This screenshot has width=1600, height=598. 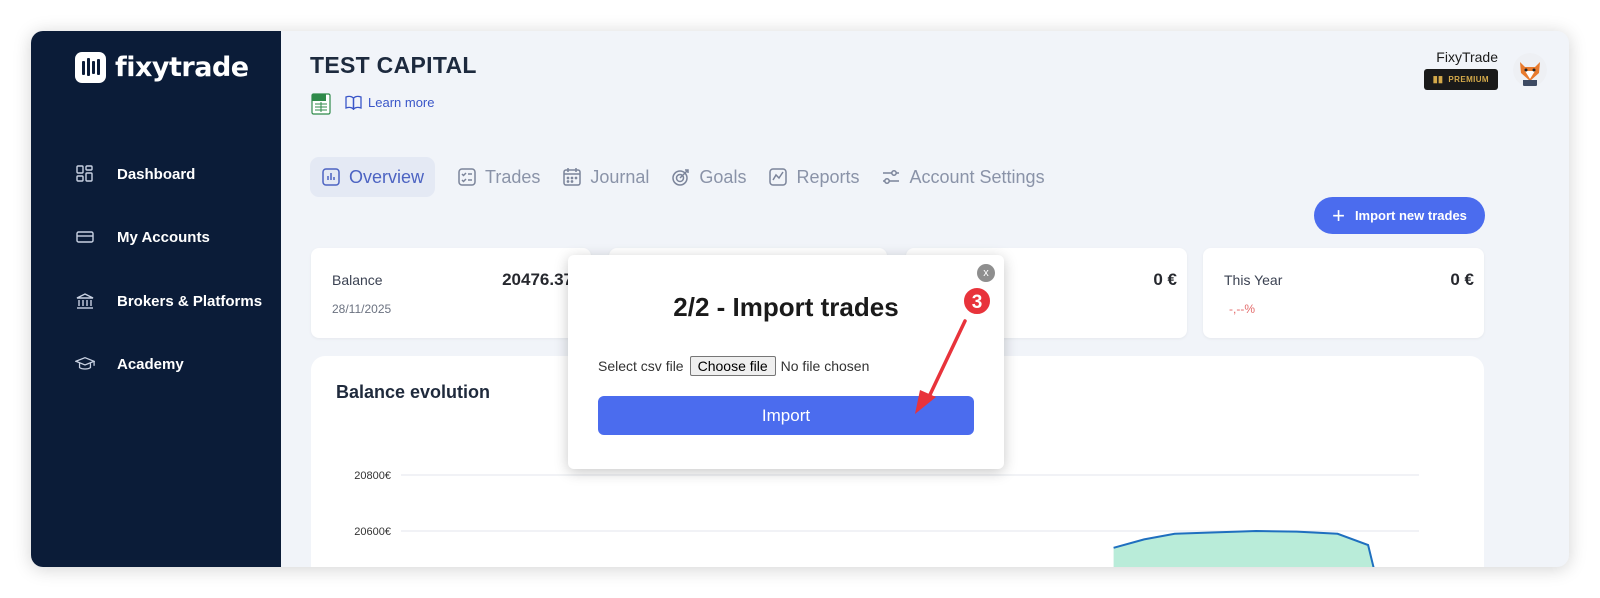 What do you see at coordinates (1242, 309) in the screenshot?
I see `this-year-percent: -,--%` at bounding box center [1242, 309].